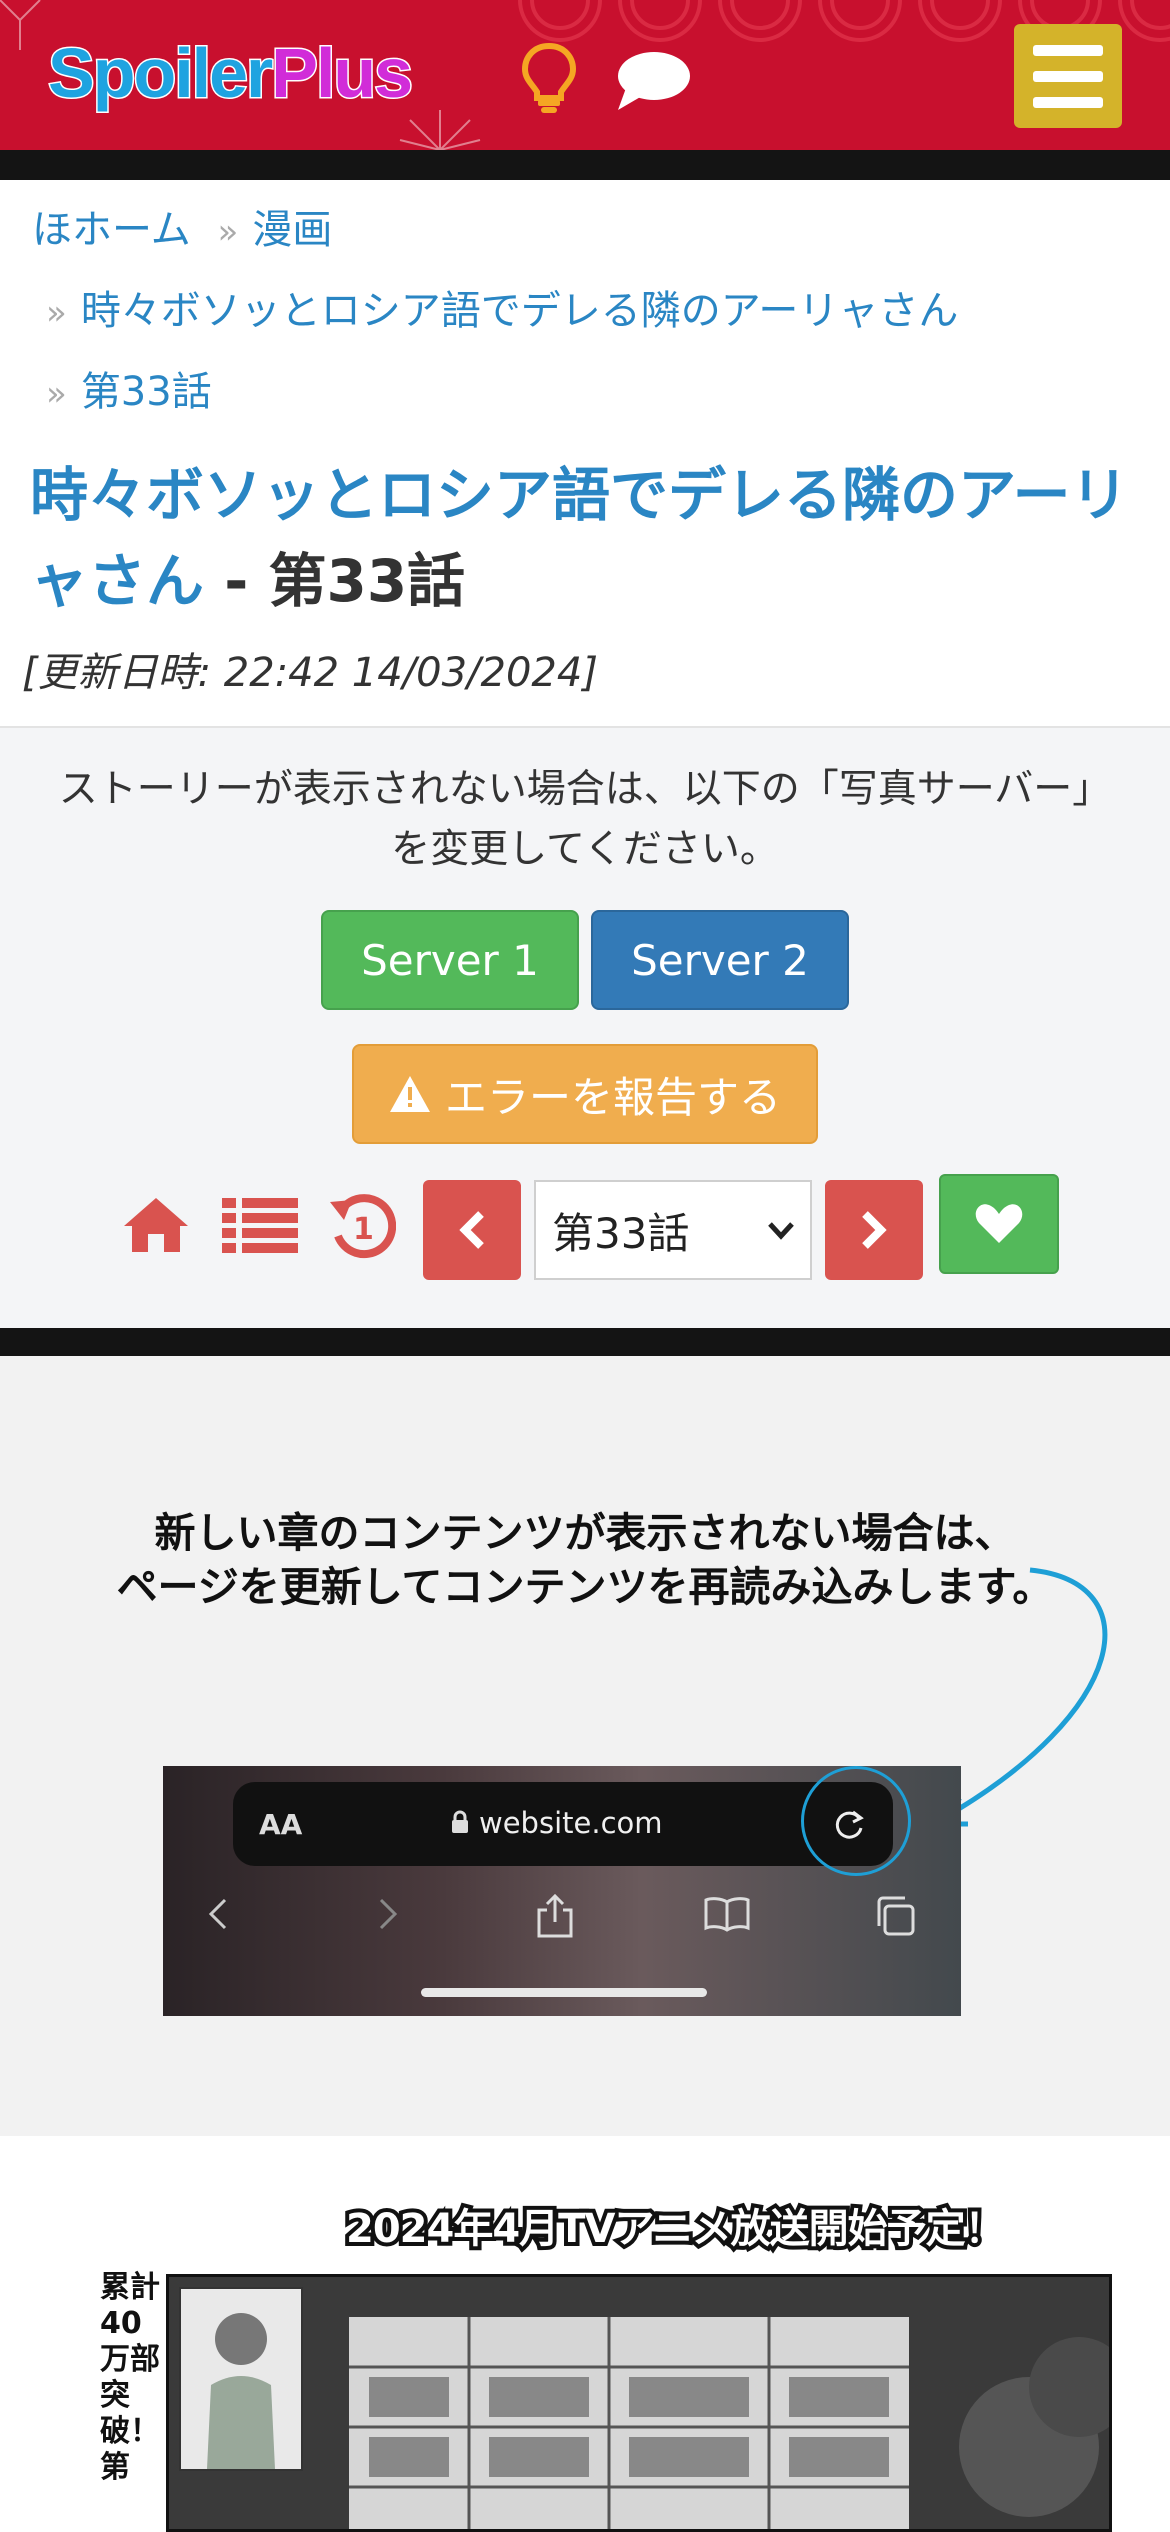  Describe the element at coordinates (896, 1916) in the screenshot. I see `tabs-icon` at that location.